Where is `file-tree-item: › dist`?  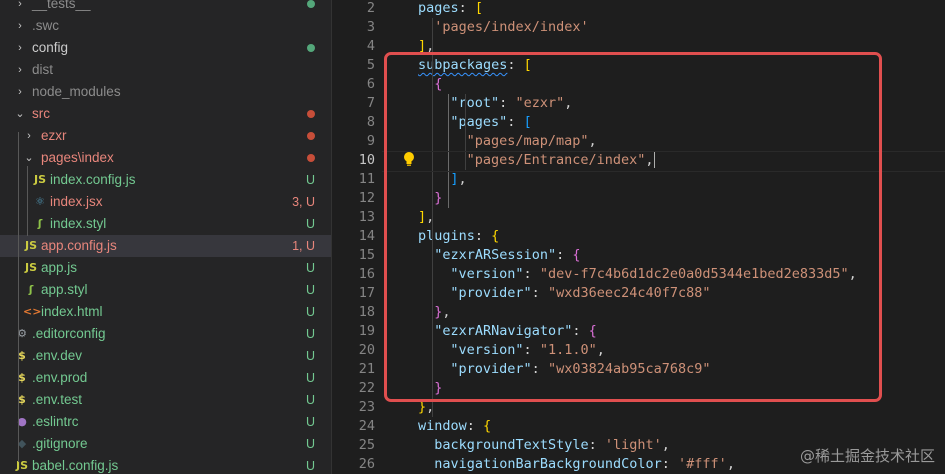 file-tree-item: › dist is located at coordinates (165, 70).